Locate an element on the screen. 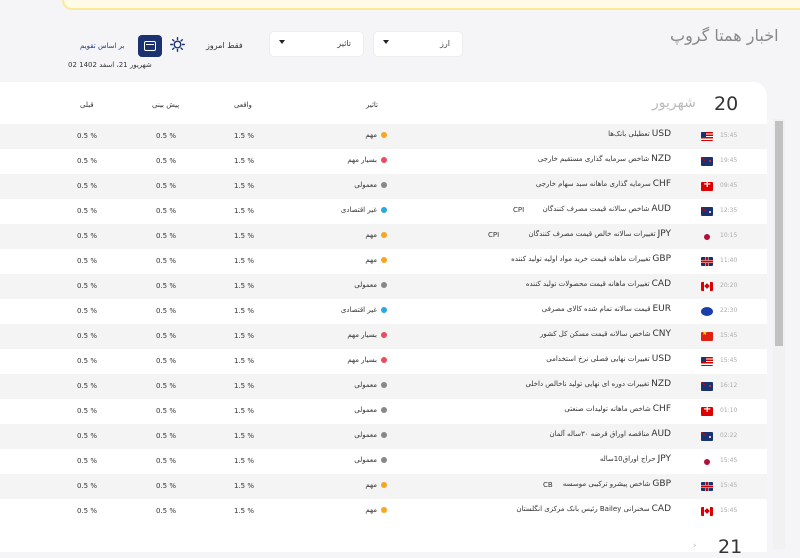 This screenshot has width=800, height=558. event-title: شاخص ماهانه تولیدات صنعتی is located at coordinates (607, 409).